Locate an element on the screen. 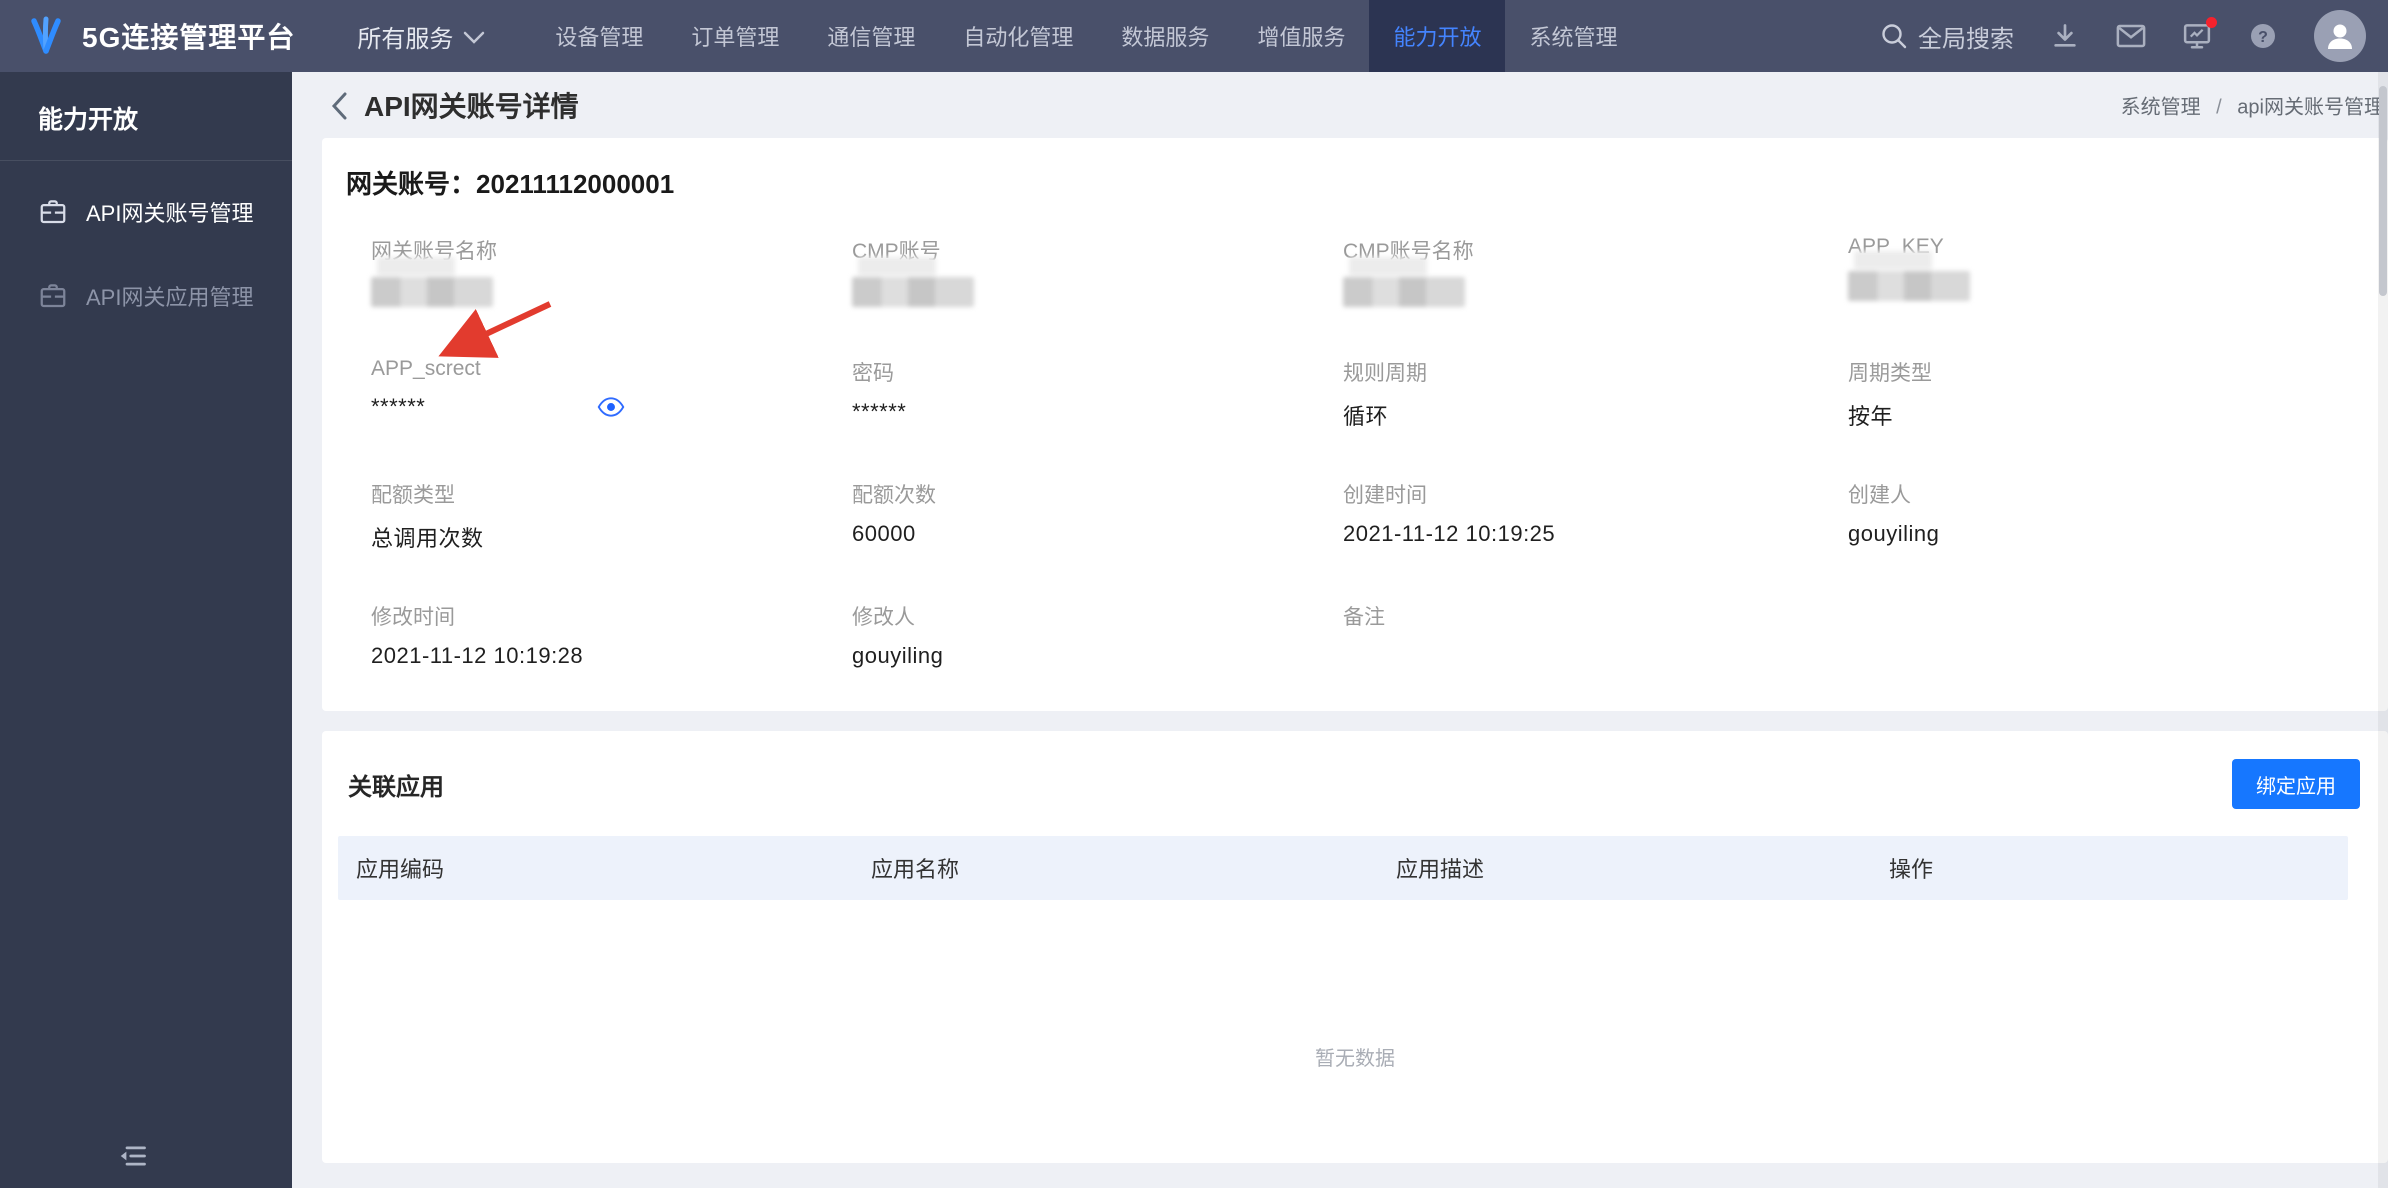 The width and height of the screenshot is (2388, 1188). chevron-down-icon is located at coordinates (474, 37).